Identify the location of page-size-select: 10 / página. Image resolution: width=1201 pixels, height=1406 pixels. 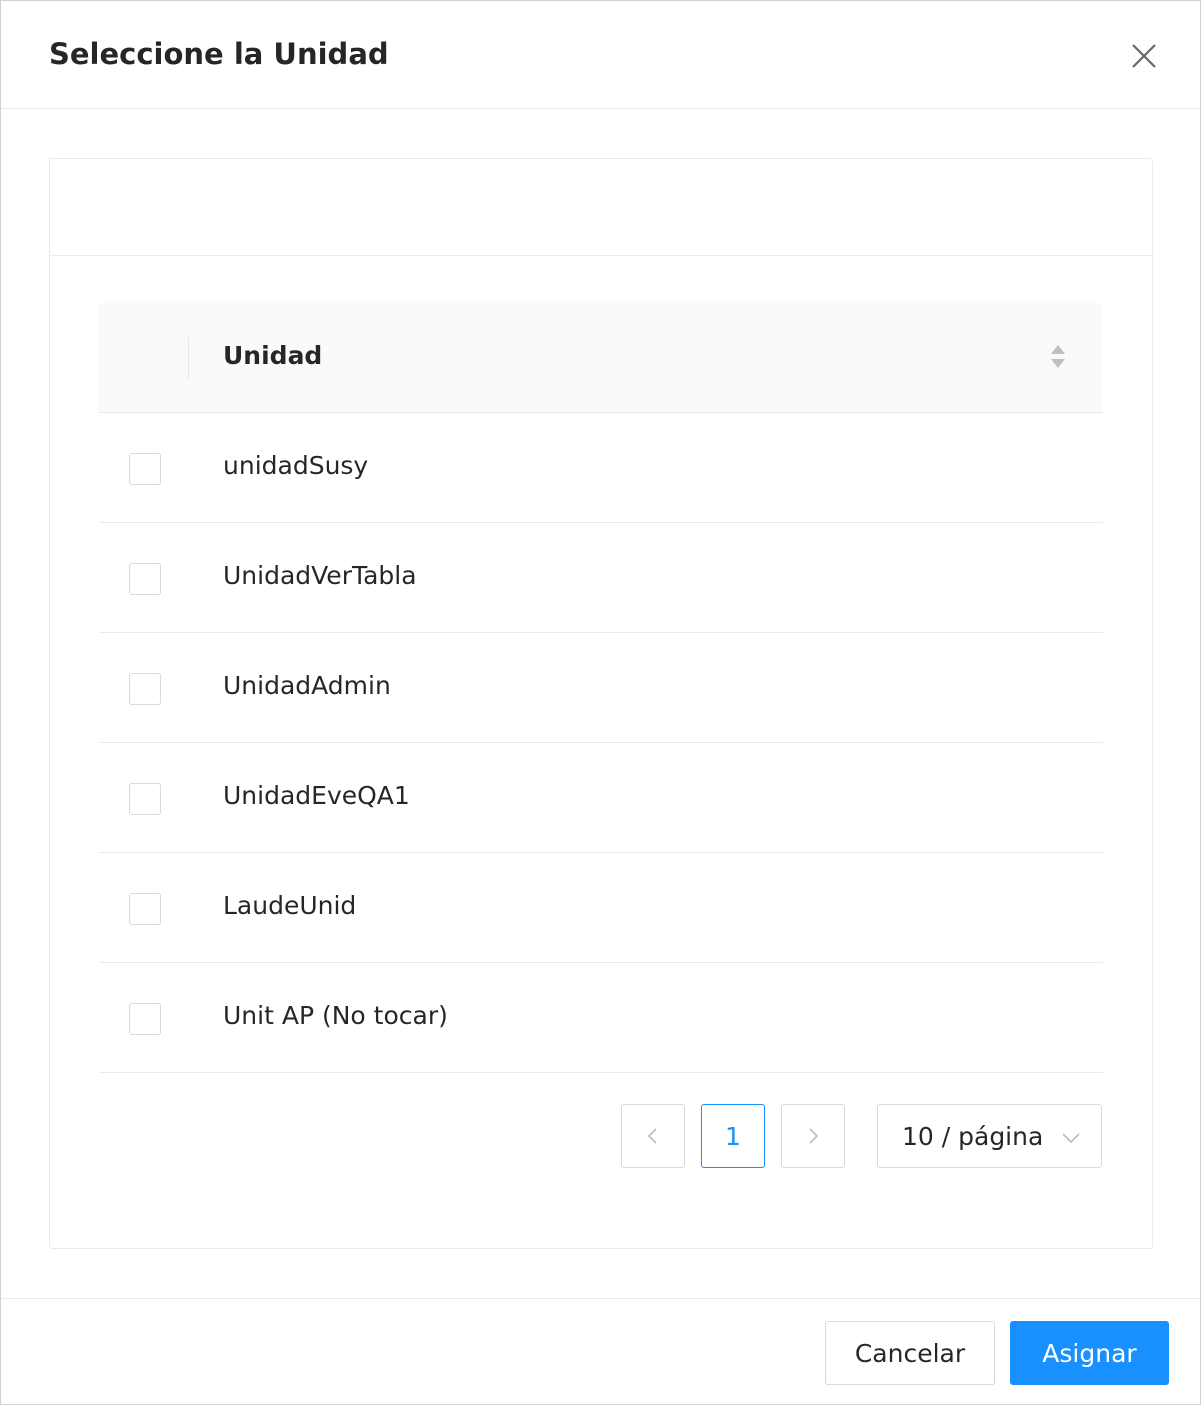
(989, 1136).